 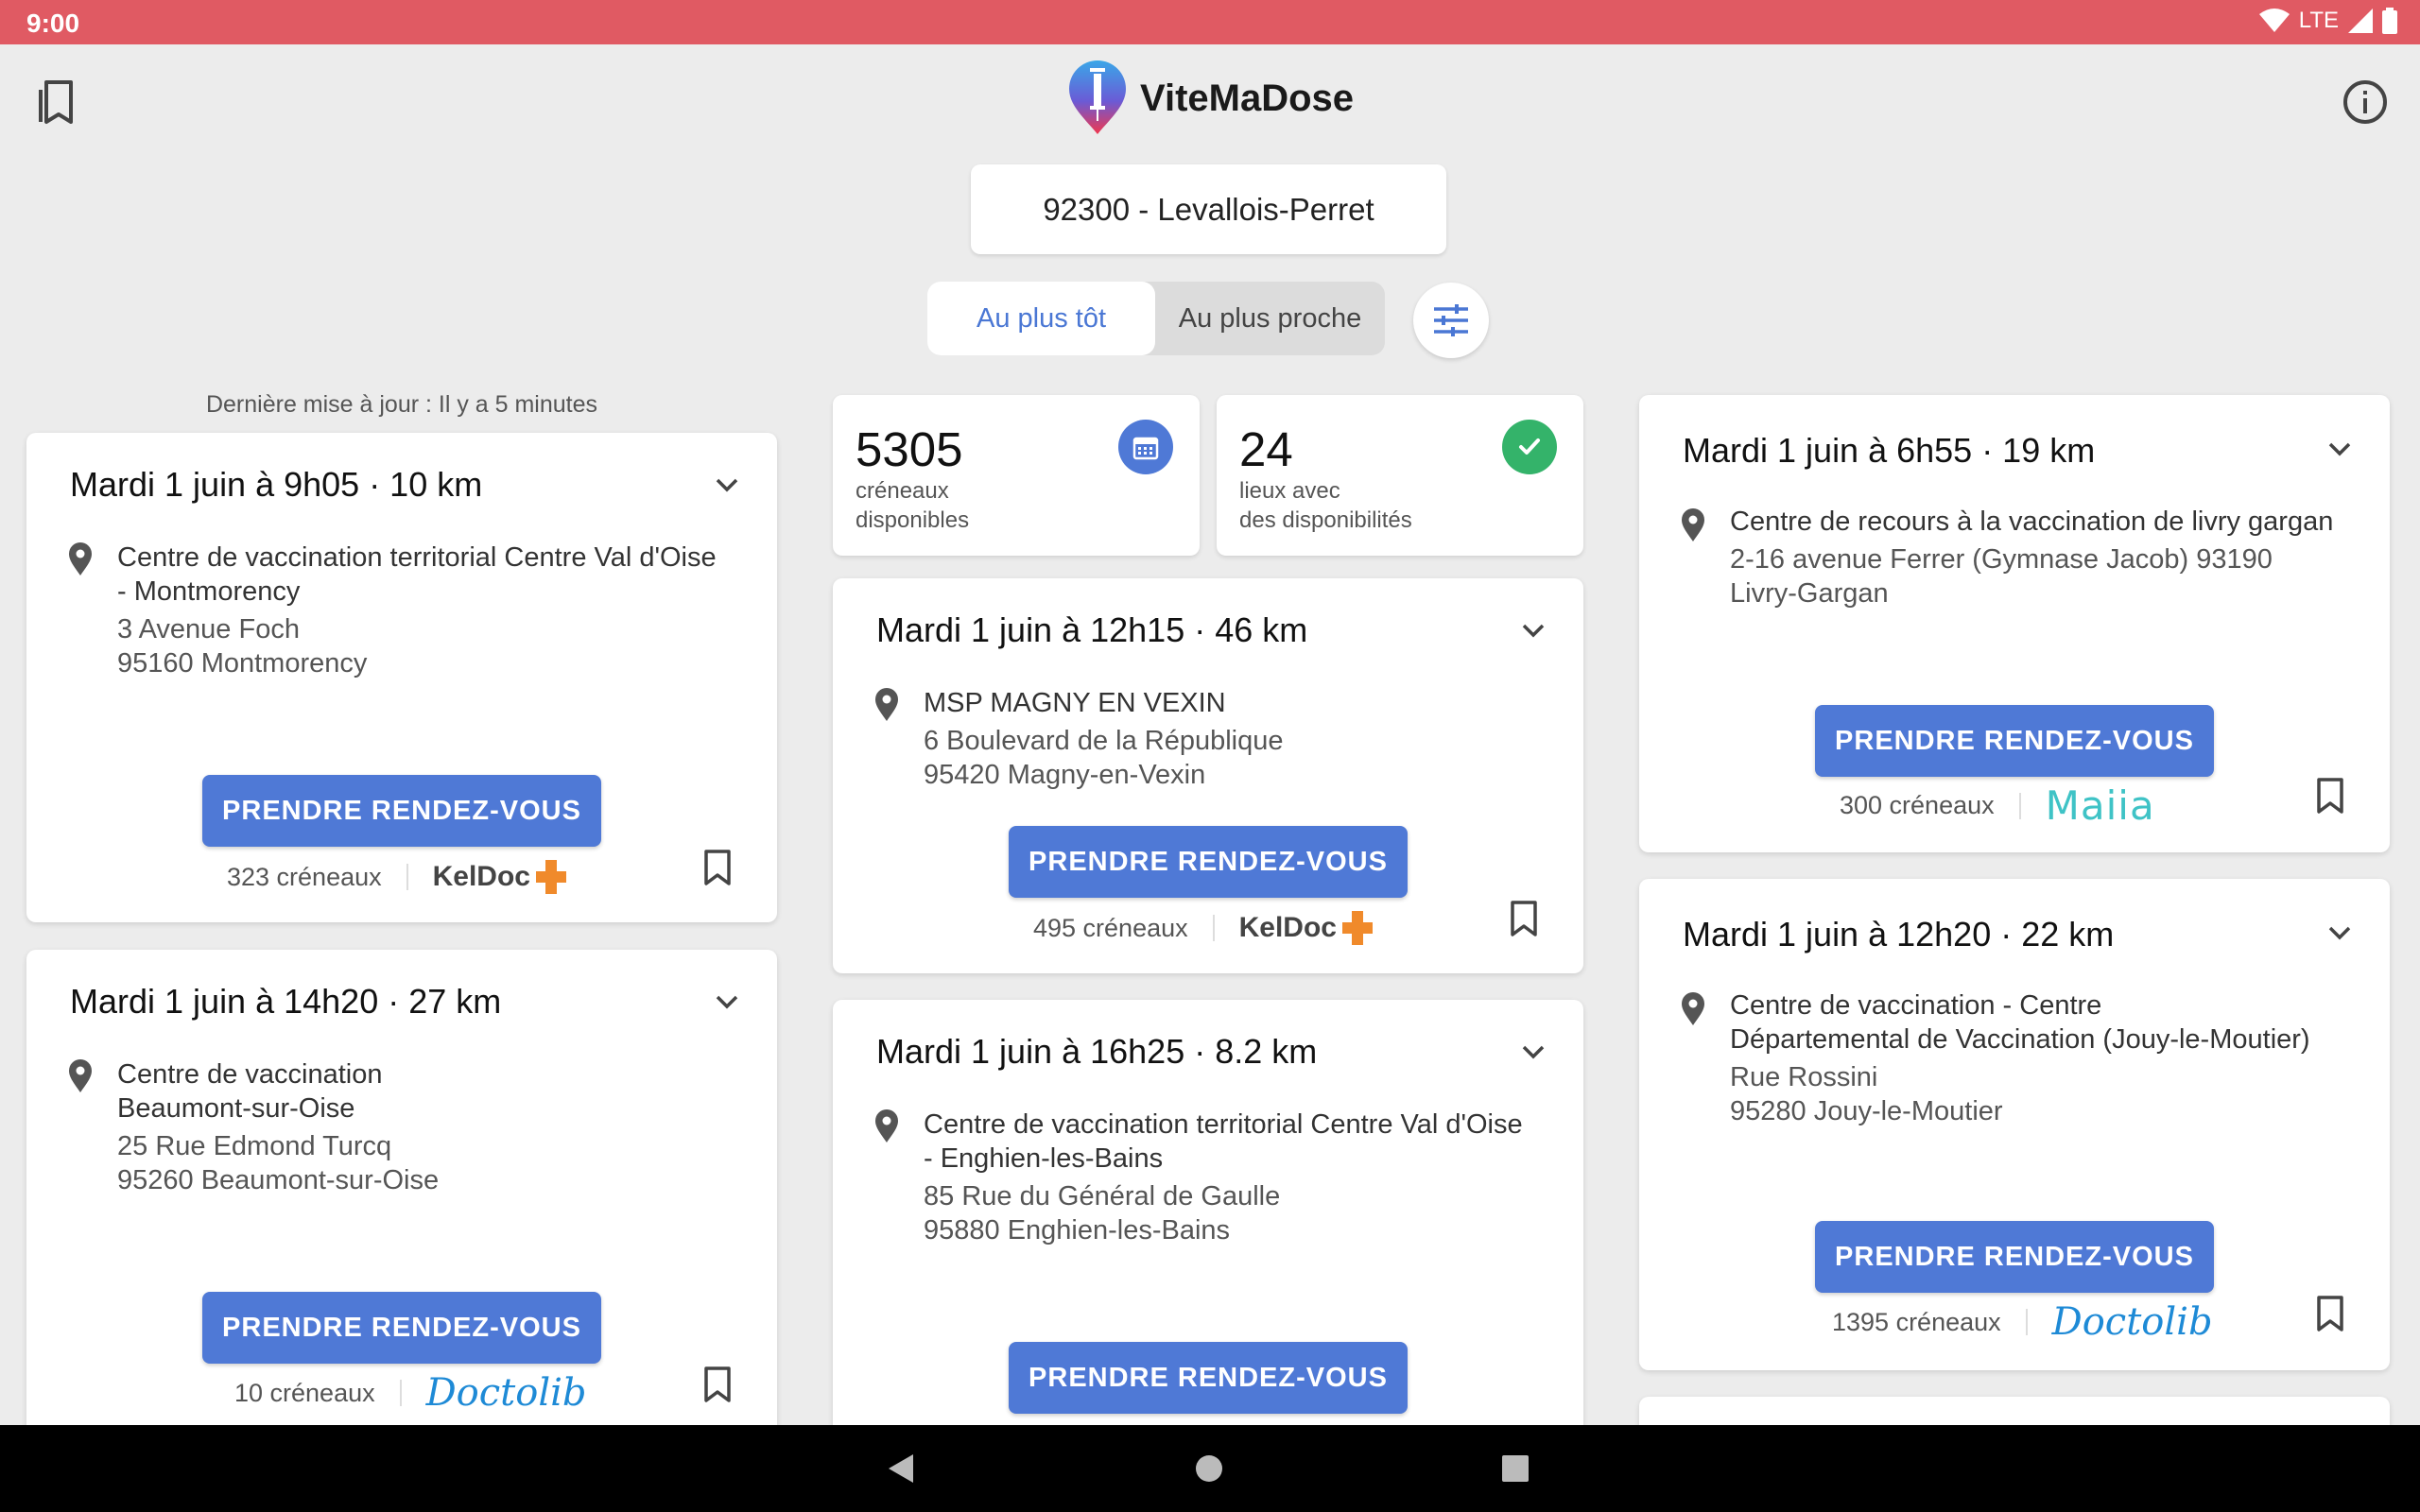 What do you see at coordinates (304, 1392) in the screenshot?
I see `slots-count: 10 créneaux` at bounding box center [304, 1392].